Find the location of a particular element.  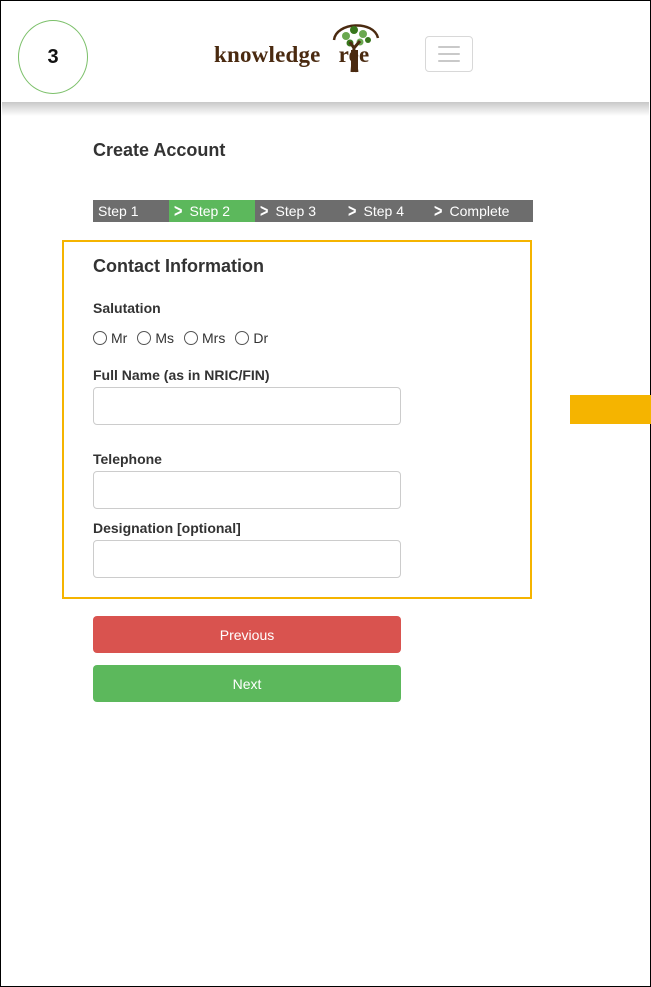

page-title: Create Account is located at coordinates (159, 150).